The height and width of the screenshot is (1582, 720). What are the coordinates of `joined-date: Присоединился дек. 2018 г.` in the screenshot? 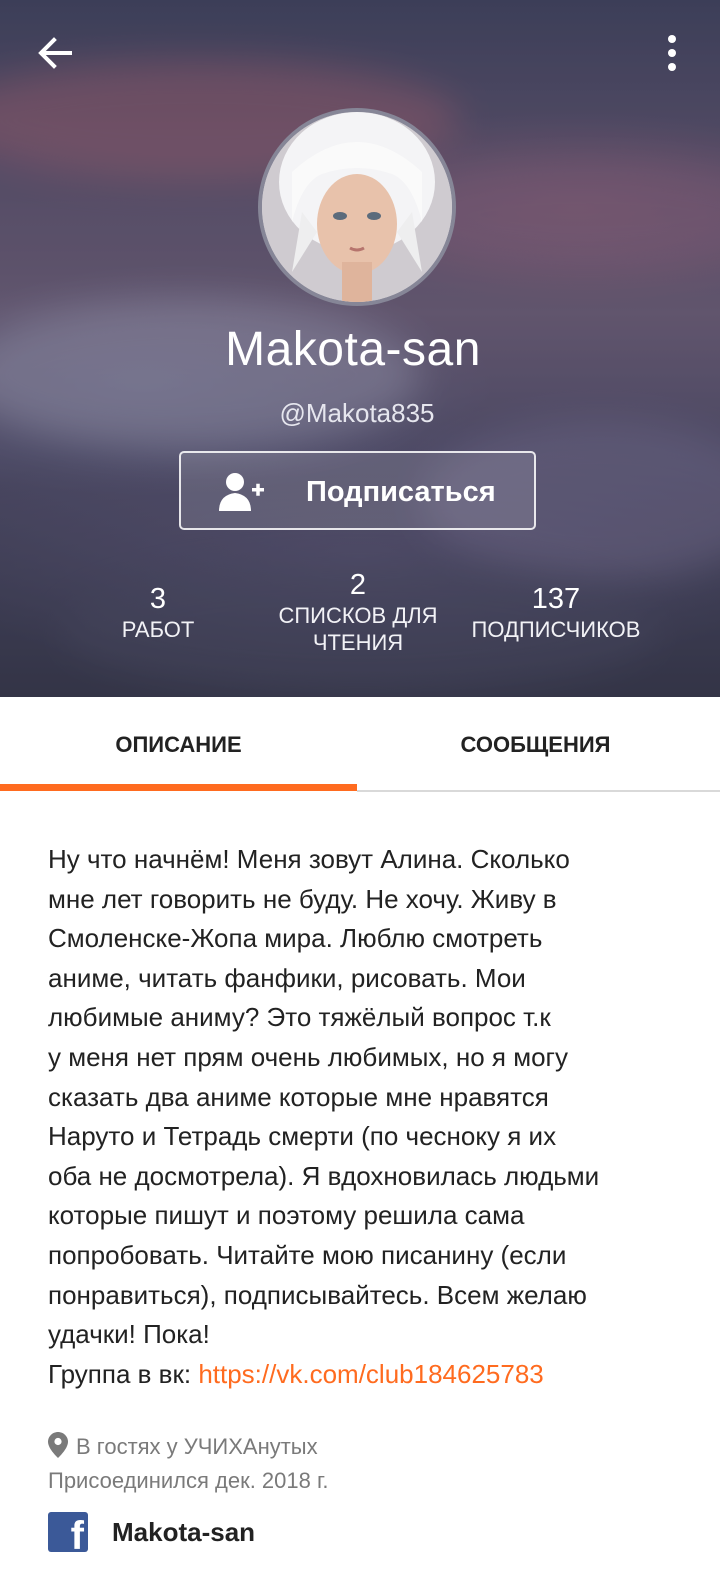 It's located at (188, 1480).